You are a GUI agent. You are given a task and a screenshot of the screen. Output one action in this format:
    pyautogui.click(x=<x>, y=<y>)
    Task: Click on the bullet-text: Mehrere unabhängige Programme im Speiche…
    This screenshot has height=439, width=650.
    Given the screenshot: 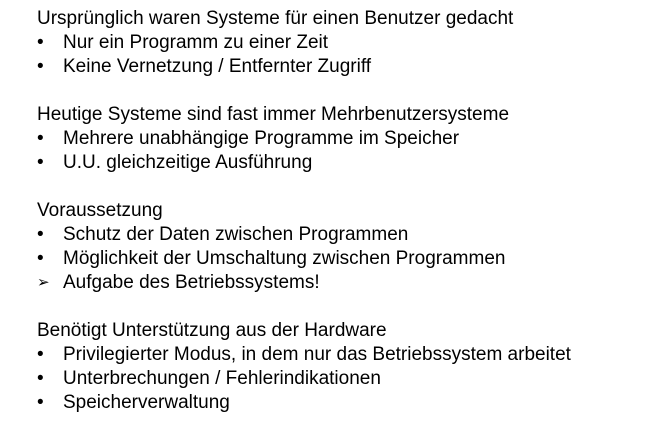 What is the action you would take?
    pyautogui.click(x=261, y=138)
    